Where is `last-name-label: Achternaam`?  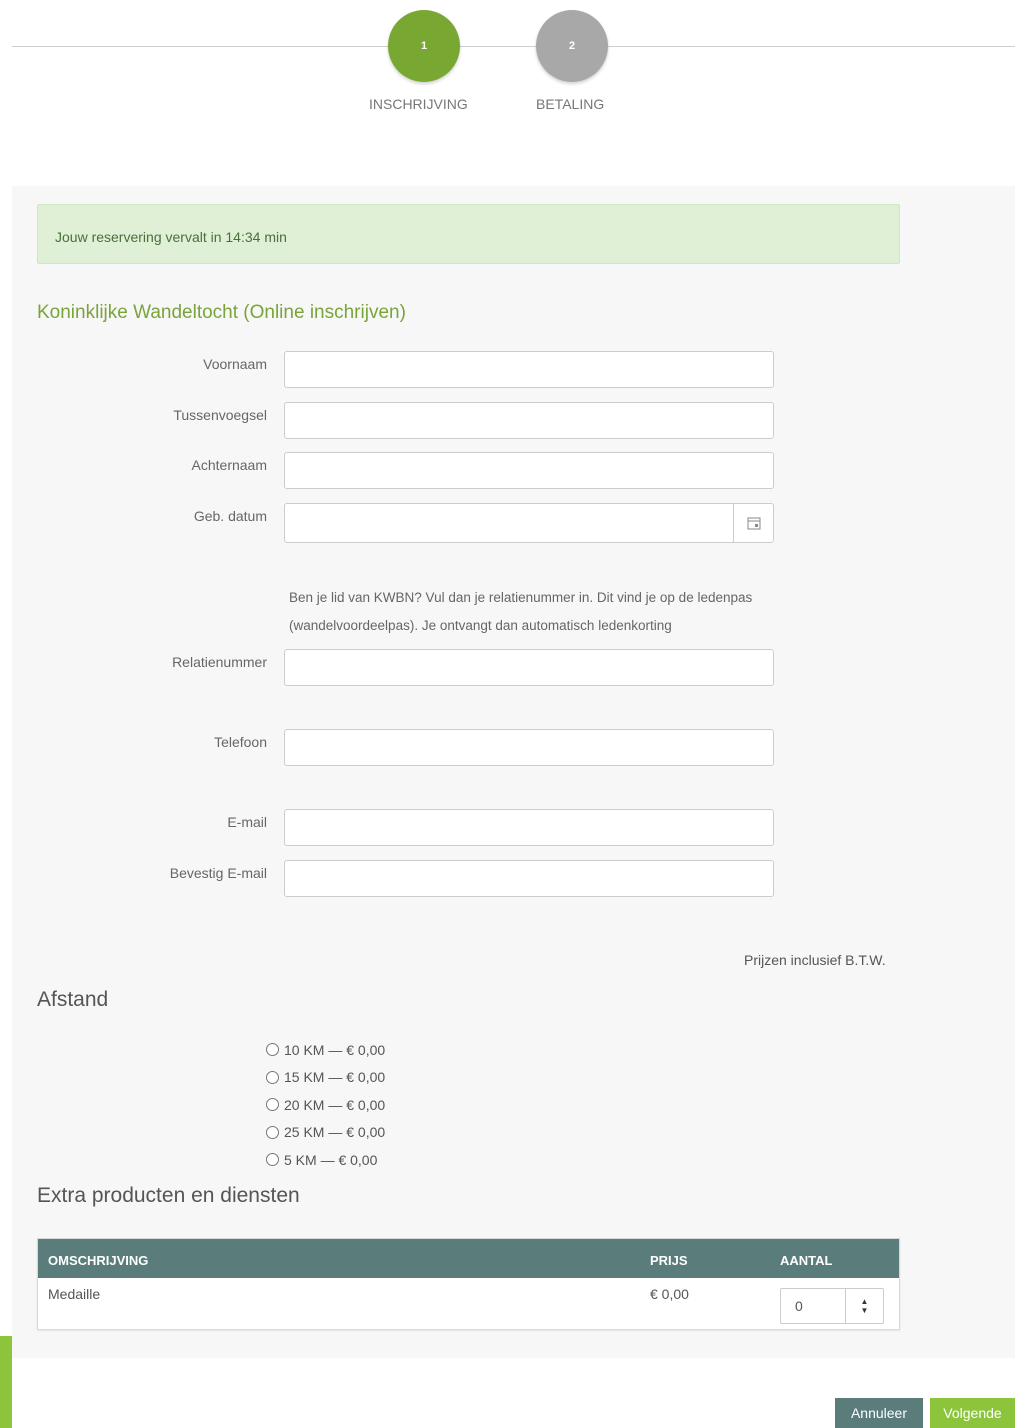 last-name-label: Achternaam is located at coordinates (229, 465).